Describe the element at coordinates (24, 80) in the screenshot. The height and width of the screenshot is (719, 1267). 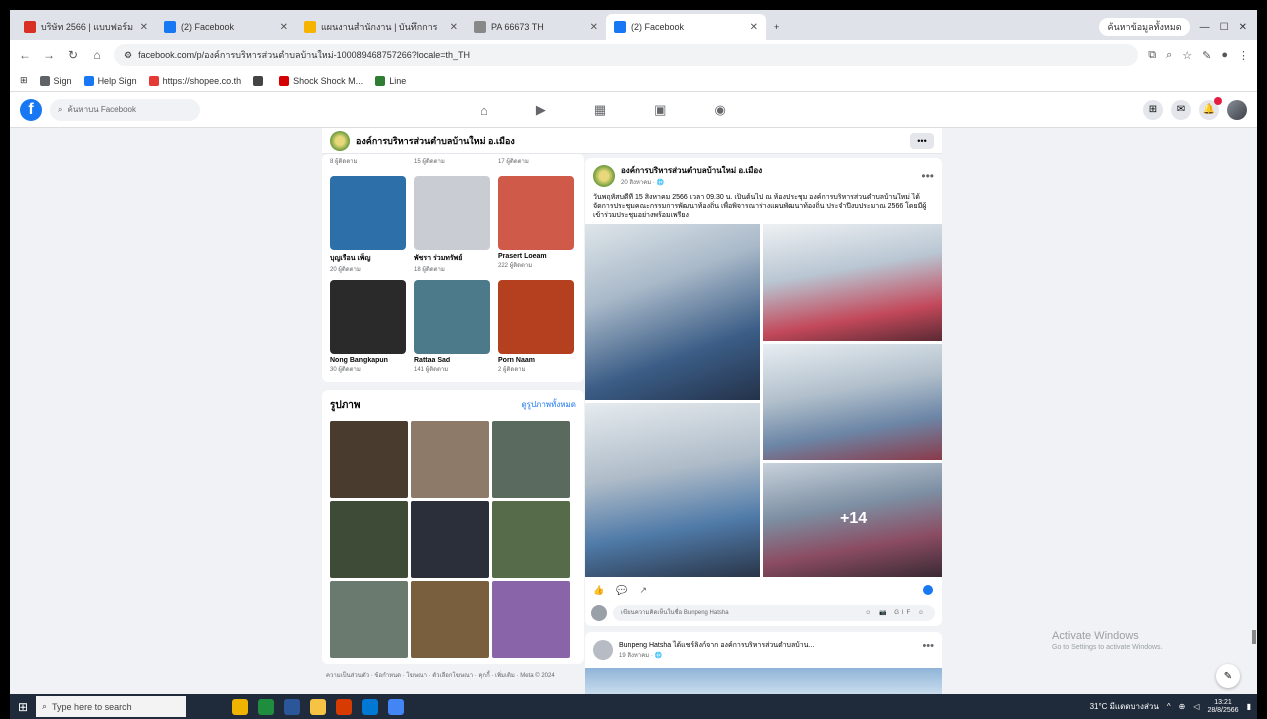
I see `apps-grid-icon: ⊞` at that location.